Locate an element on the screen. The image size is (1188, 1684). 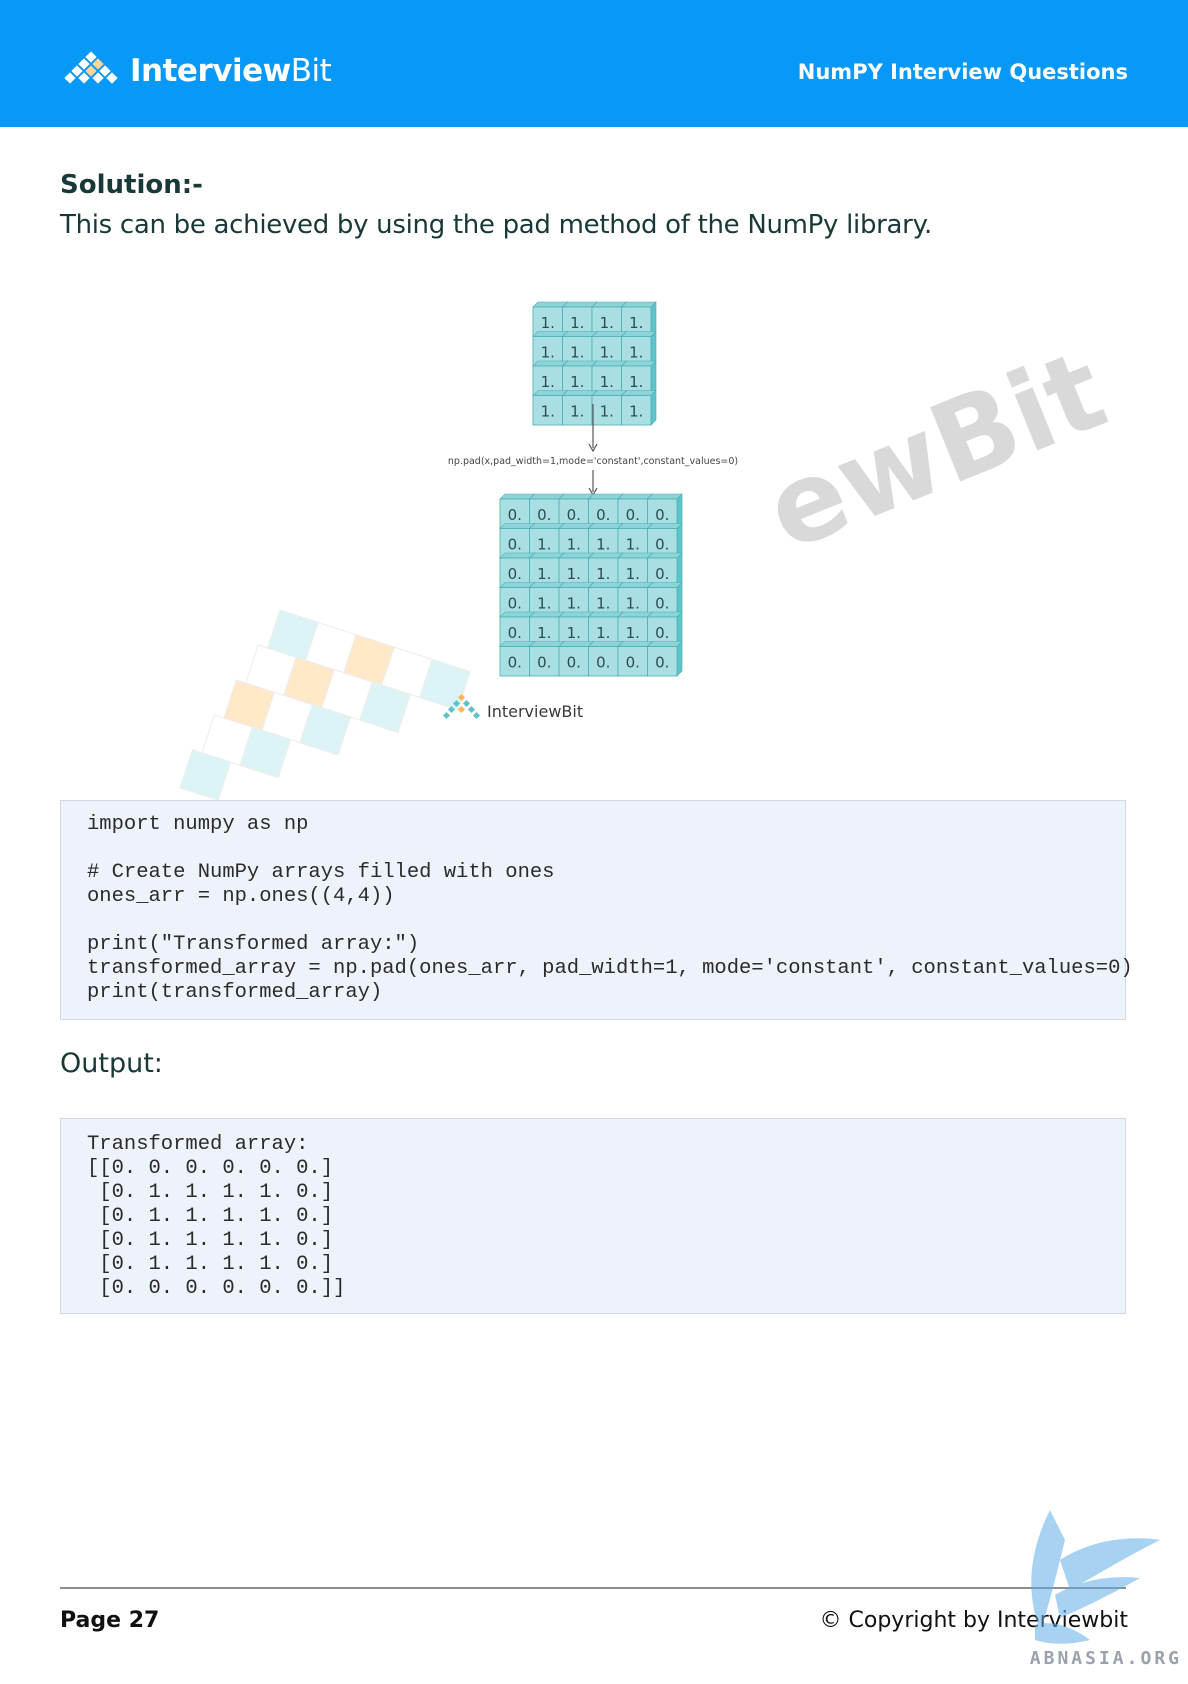
interviewbit-logo: InterviewBit is located at coordinates (196, 71).